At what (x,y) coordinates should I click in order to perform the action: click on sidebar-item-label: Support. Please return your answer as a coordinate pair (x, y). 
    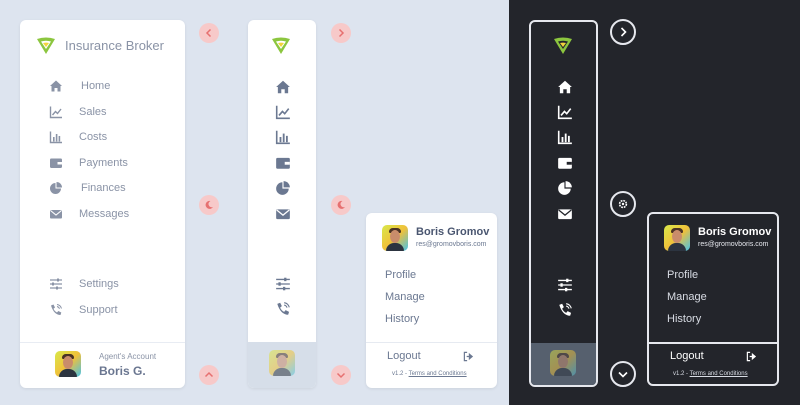
    Looking at the image, I should click on (98, 310).